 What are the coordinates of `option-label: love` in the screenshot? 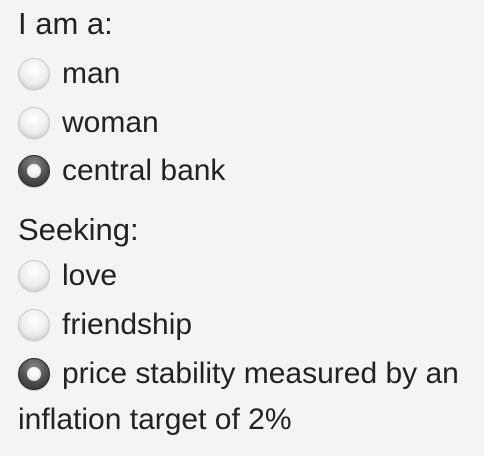 It's located at (90, 275).